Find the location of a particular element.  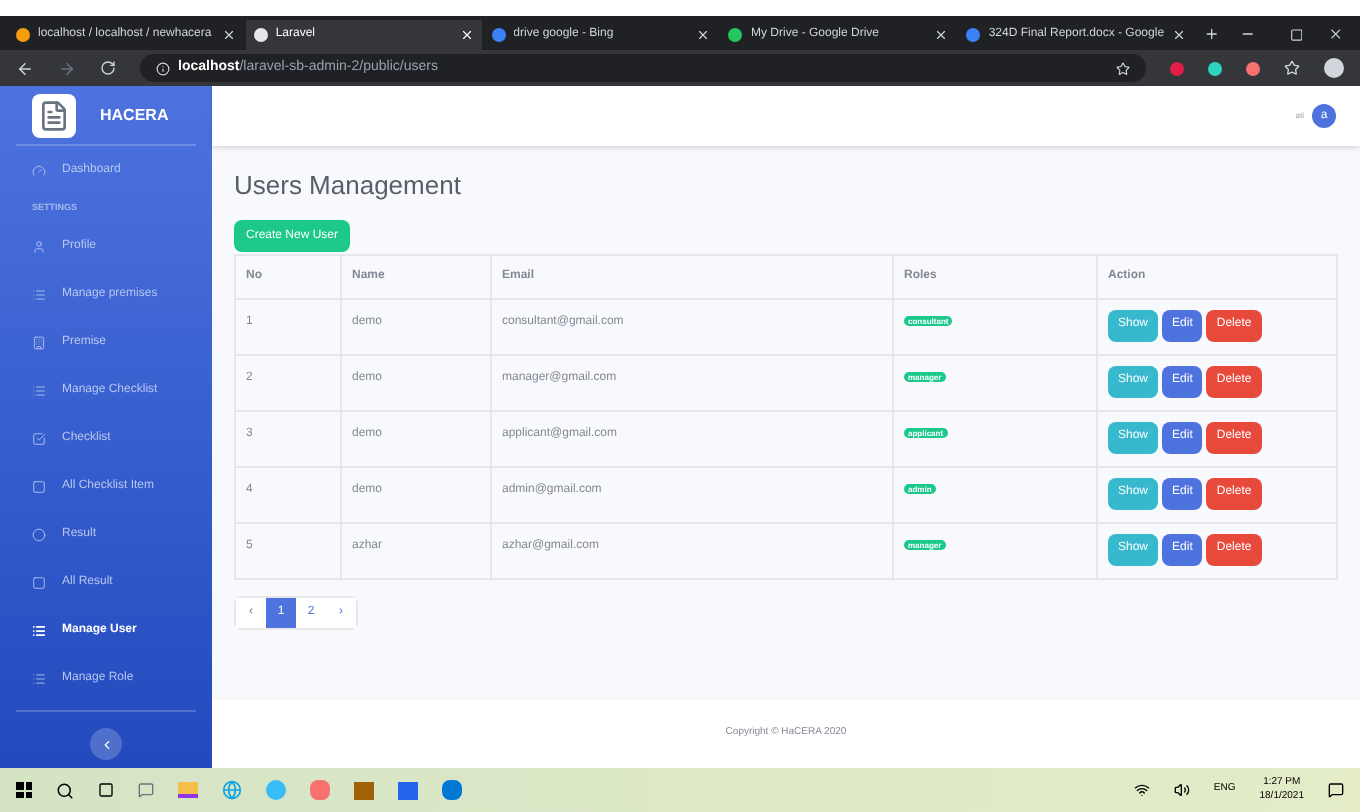

photos-icon is located at coordinates (408, 790).